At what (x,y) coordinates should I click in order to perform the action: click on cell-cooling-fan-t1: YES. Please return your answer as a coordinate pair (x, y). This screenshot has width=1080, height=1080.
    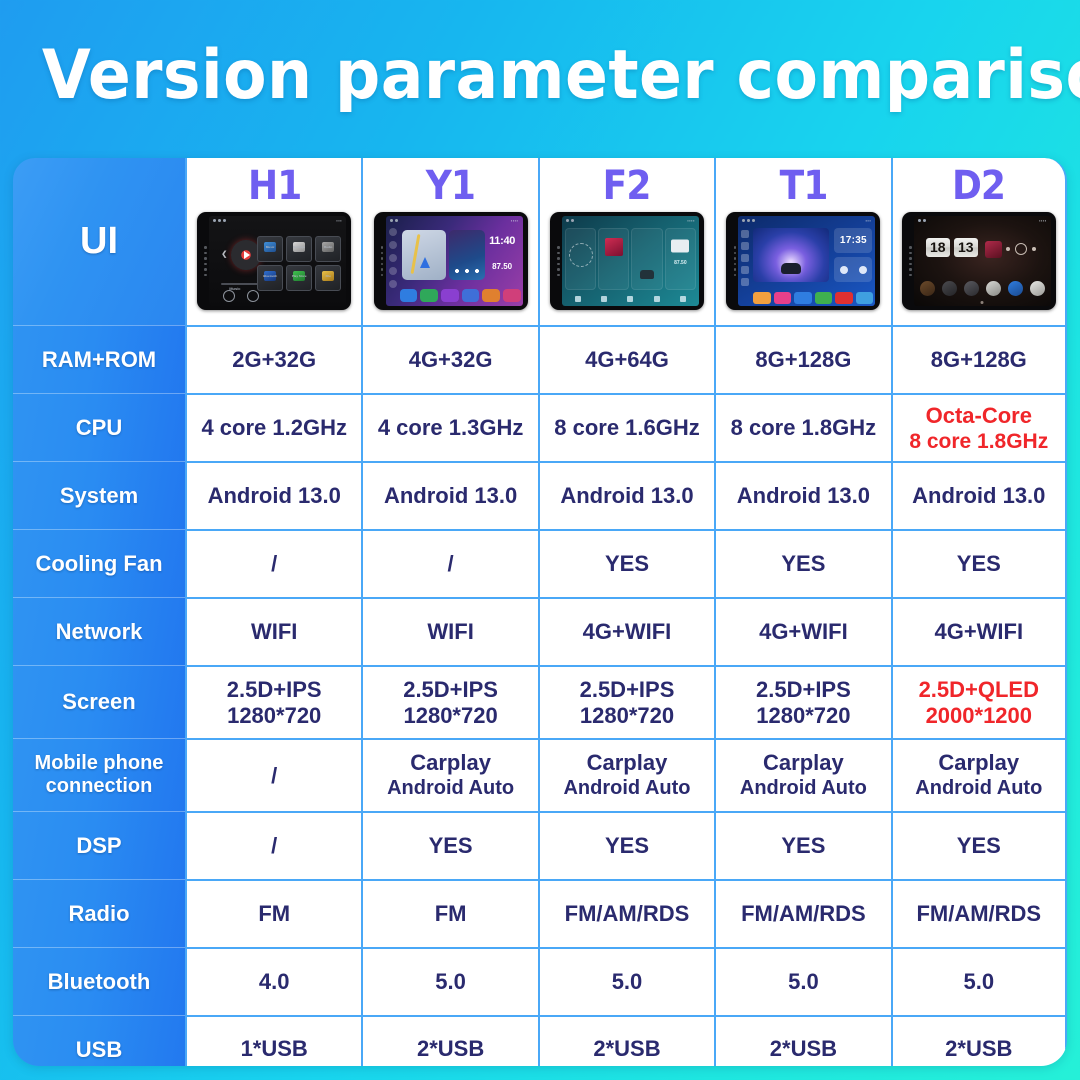
    Looking at the image, I should click on (802, 563).